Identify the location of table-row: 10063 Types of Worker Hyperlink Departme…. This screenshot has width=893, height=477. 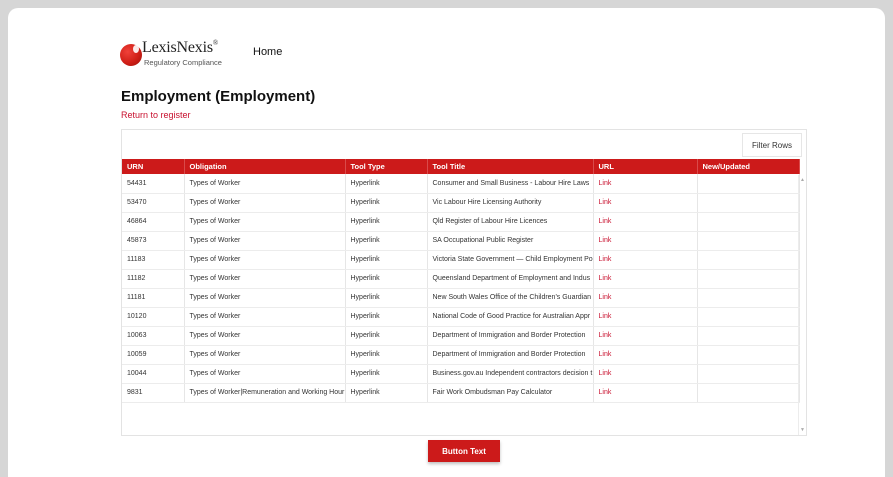
(461, 336).